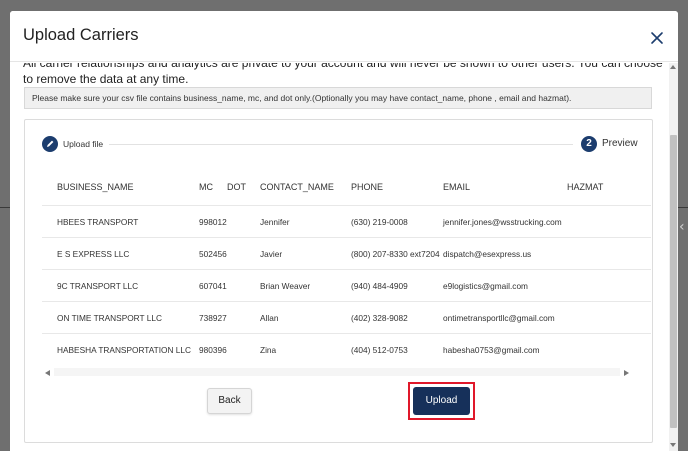 The image size is (688, 451). What do you see at coordinates (50, 144) in the screenshot?
I see `step1-edit-icon` at bounding box center [50, 144].